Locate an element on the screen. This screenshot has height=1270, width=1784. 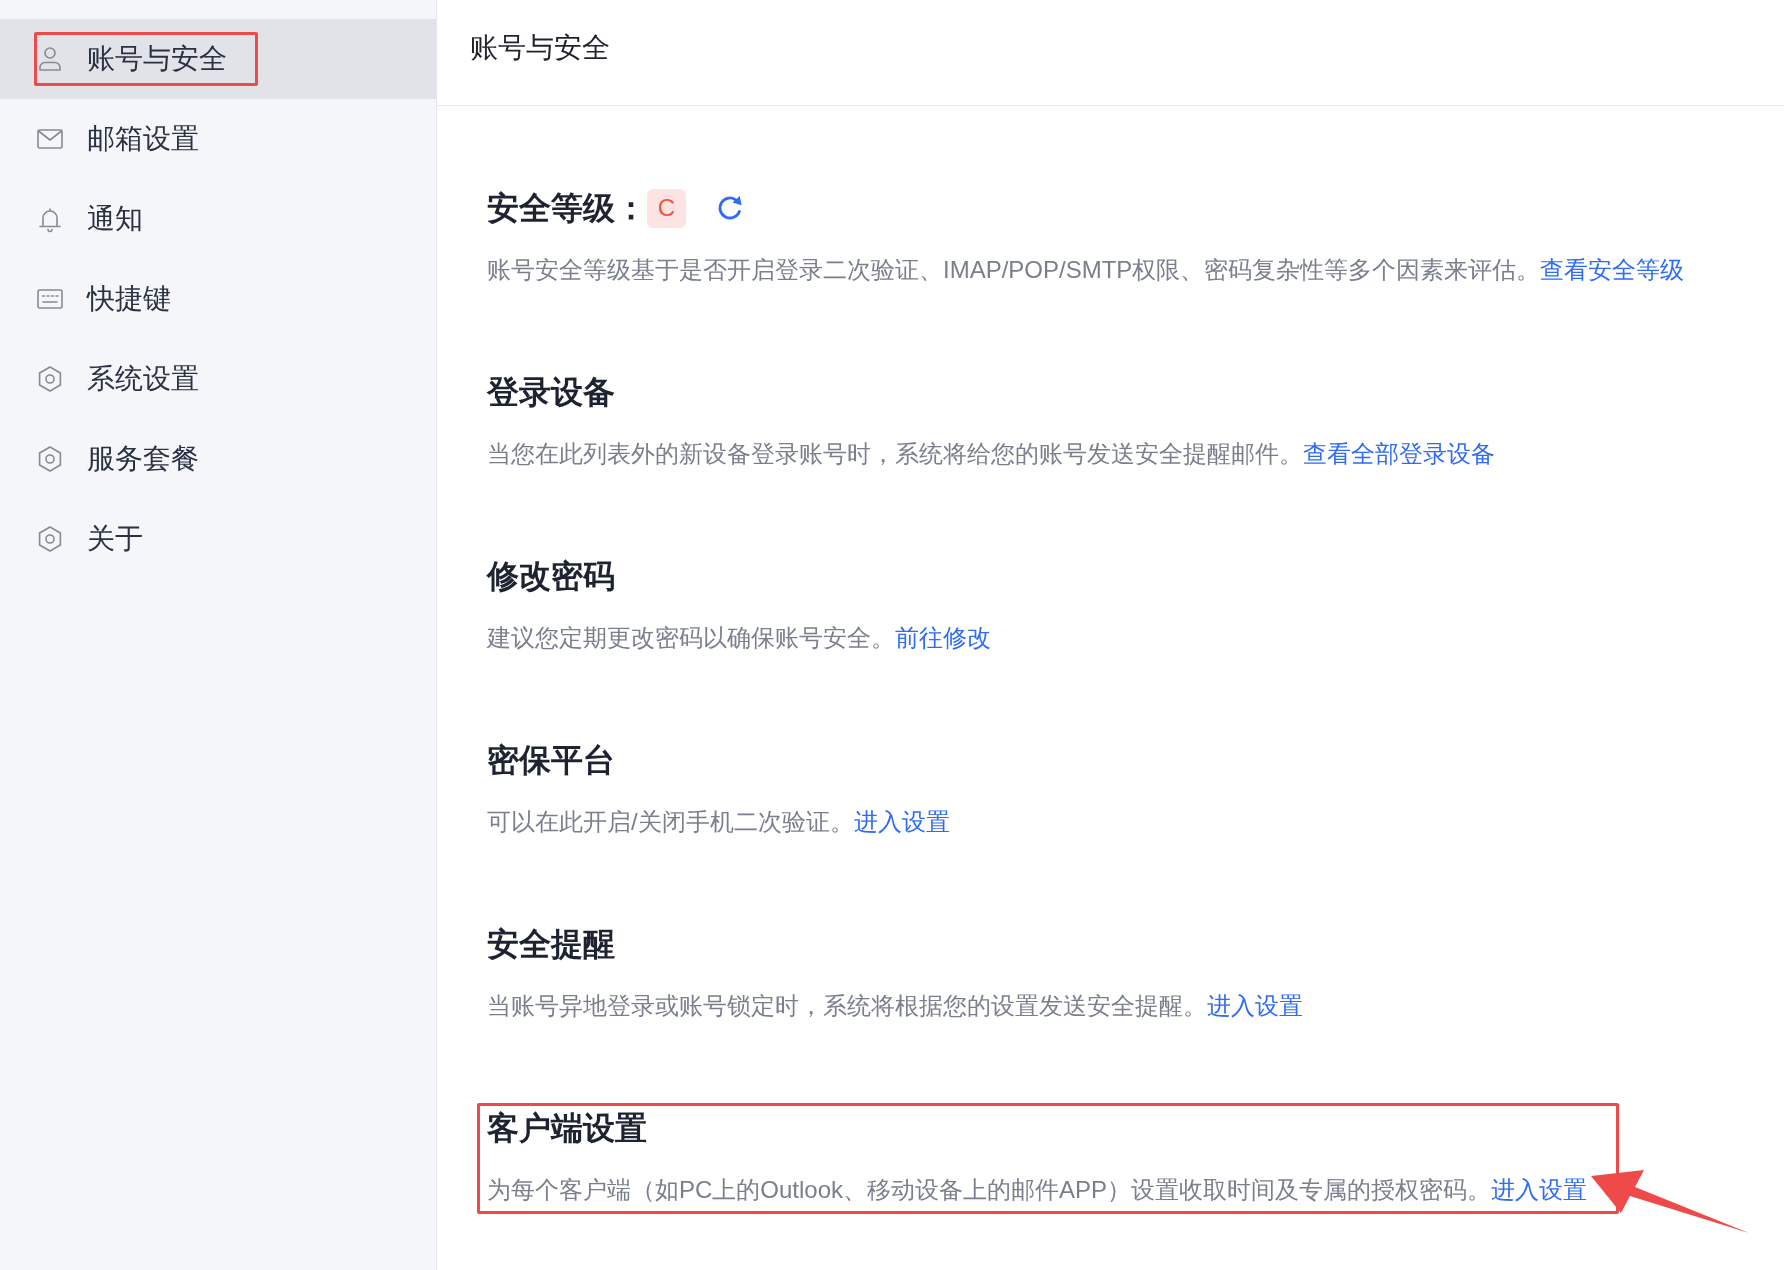
section-description: 建议您定期更改密码以确保账号安全。前往修改 is located at coordinates (739, 638).